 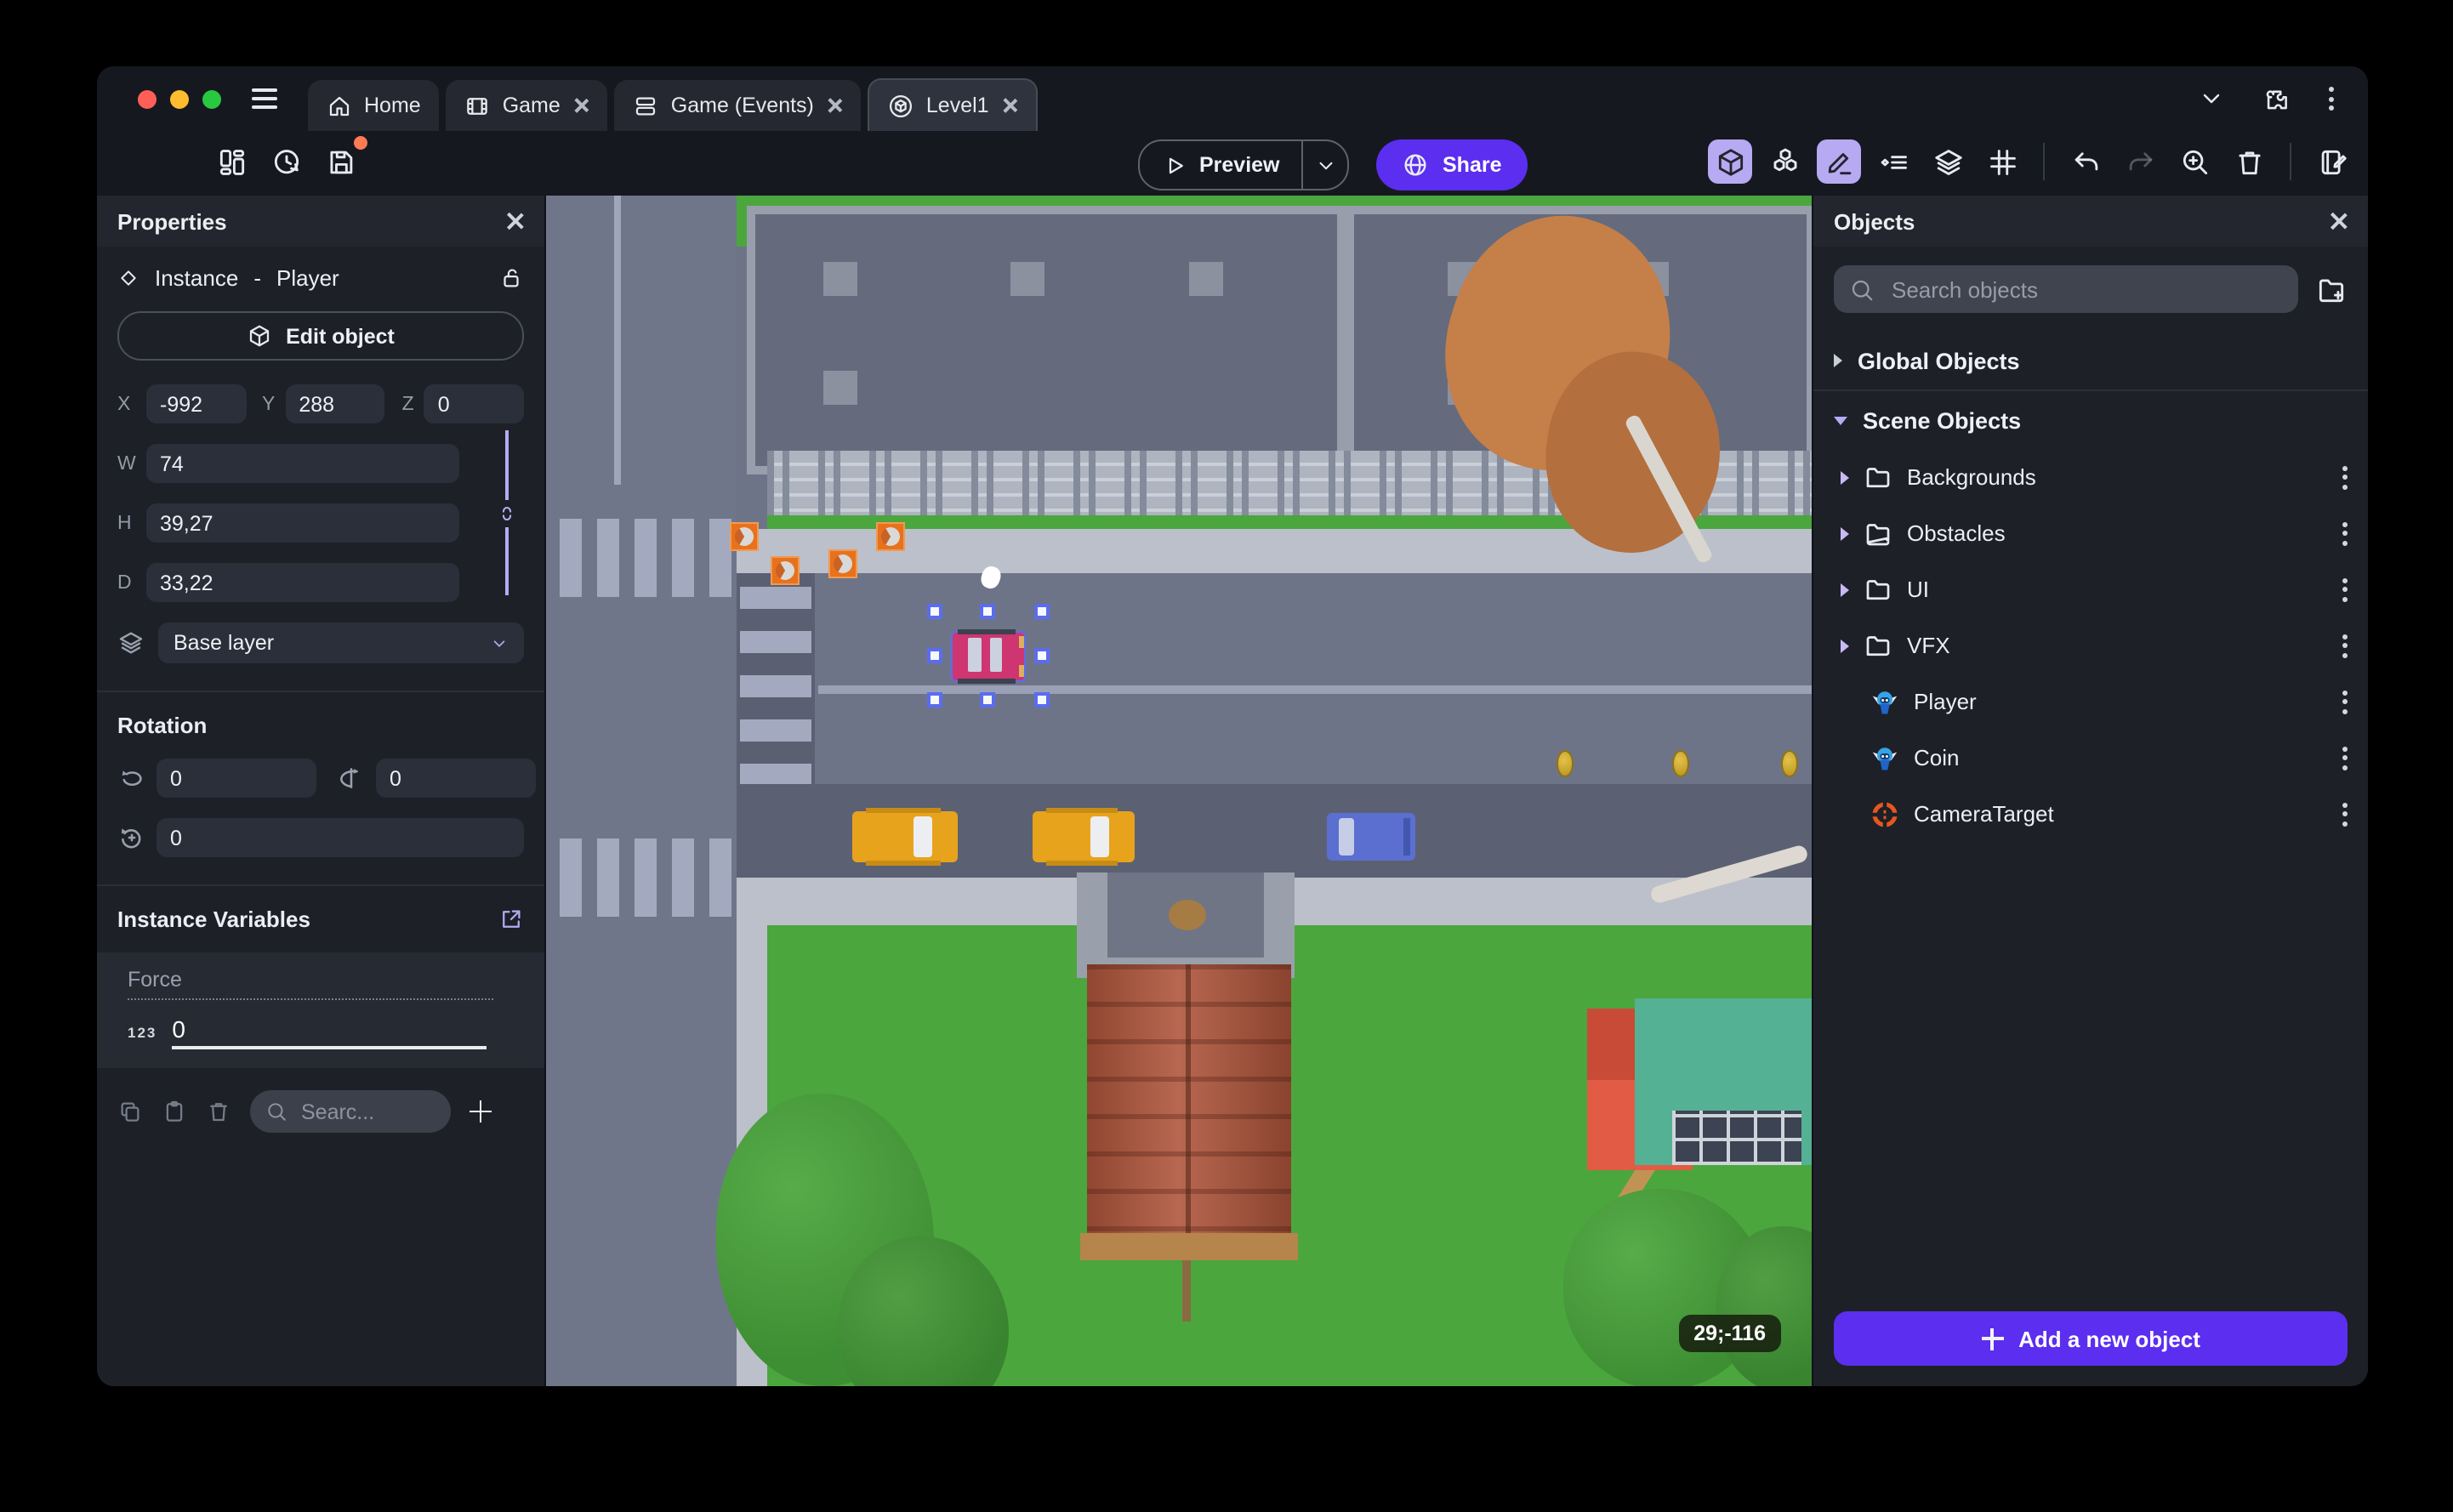 I want to click on chevron-down-icon, so click(x=2211, y=98).